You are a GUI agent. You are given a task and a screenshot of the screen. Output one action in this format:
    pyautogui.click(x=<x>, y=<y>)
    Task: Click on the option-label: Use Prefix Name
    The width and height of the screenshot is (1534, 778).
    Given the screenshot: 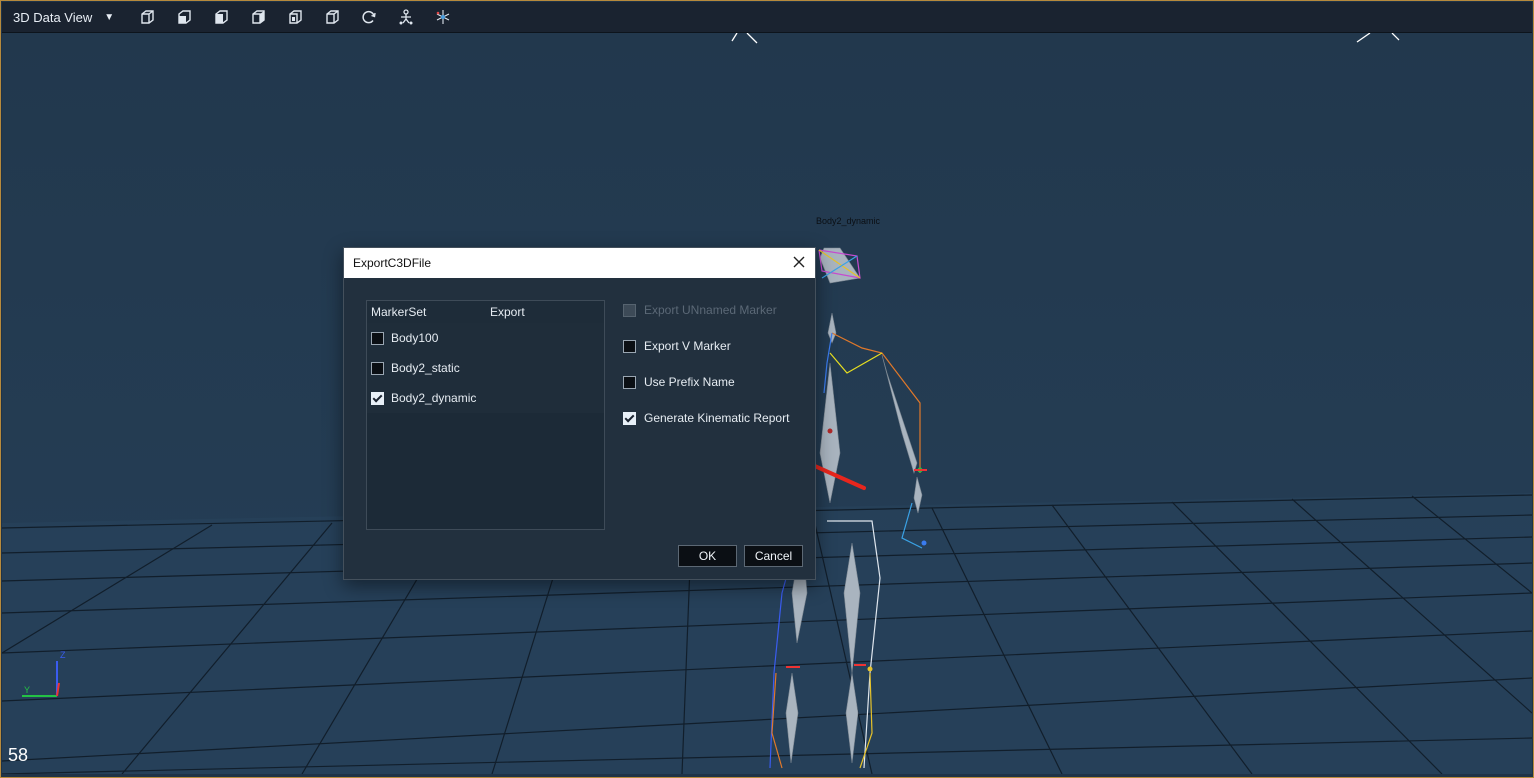 What is the action you would take?
    pyautogui.click(x=689, y=382)
    